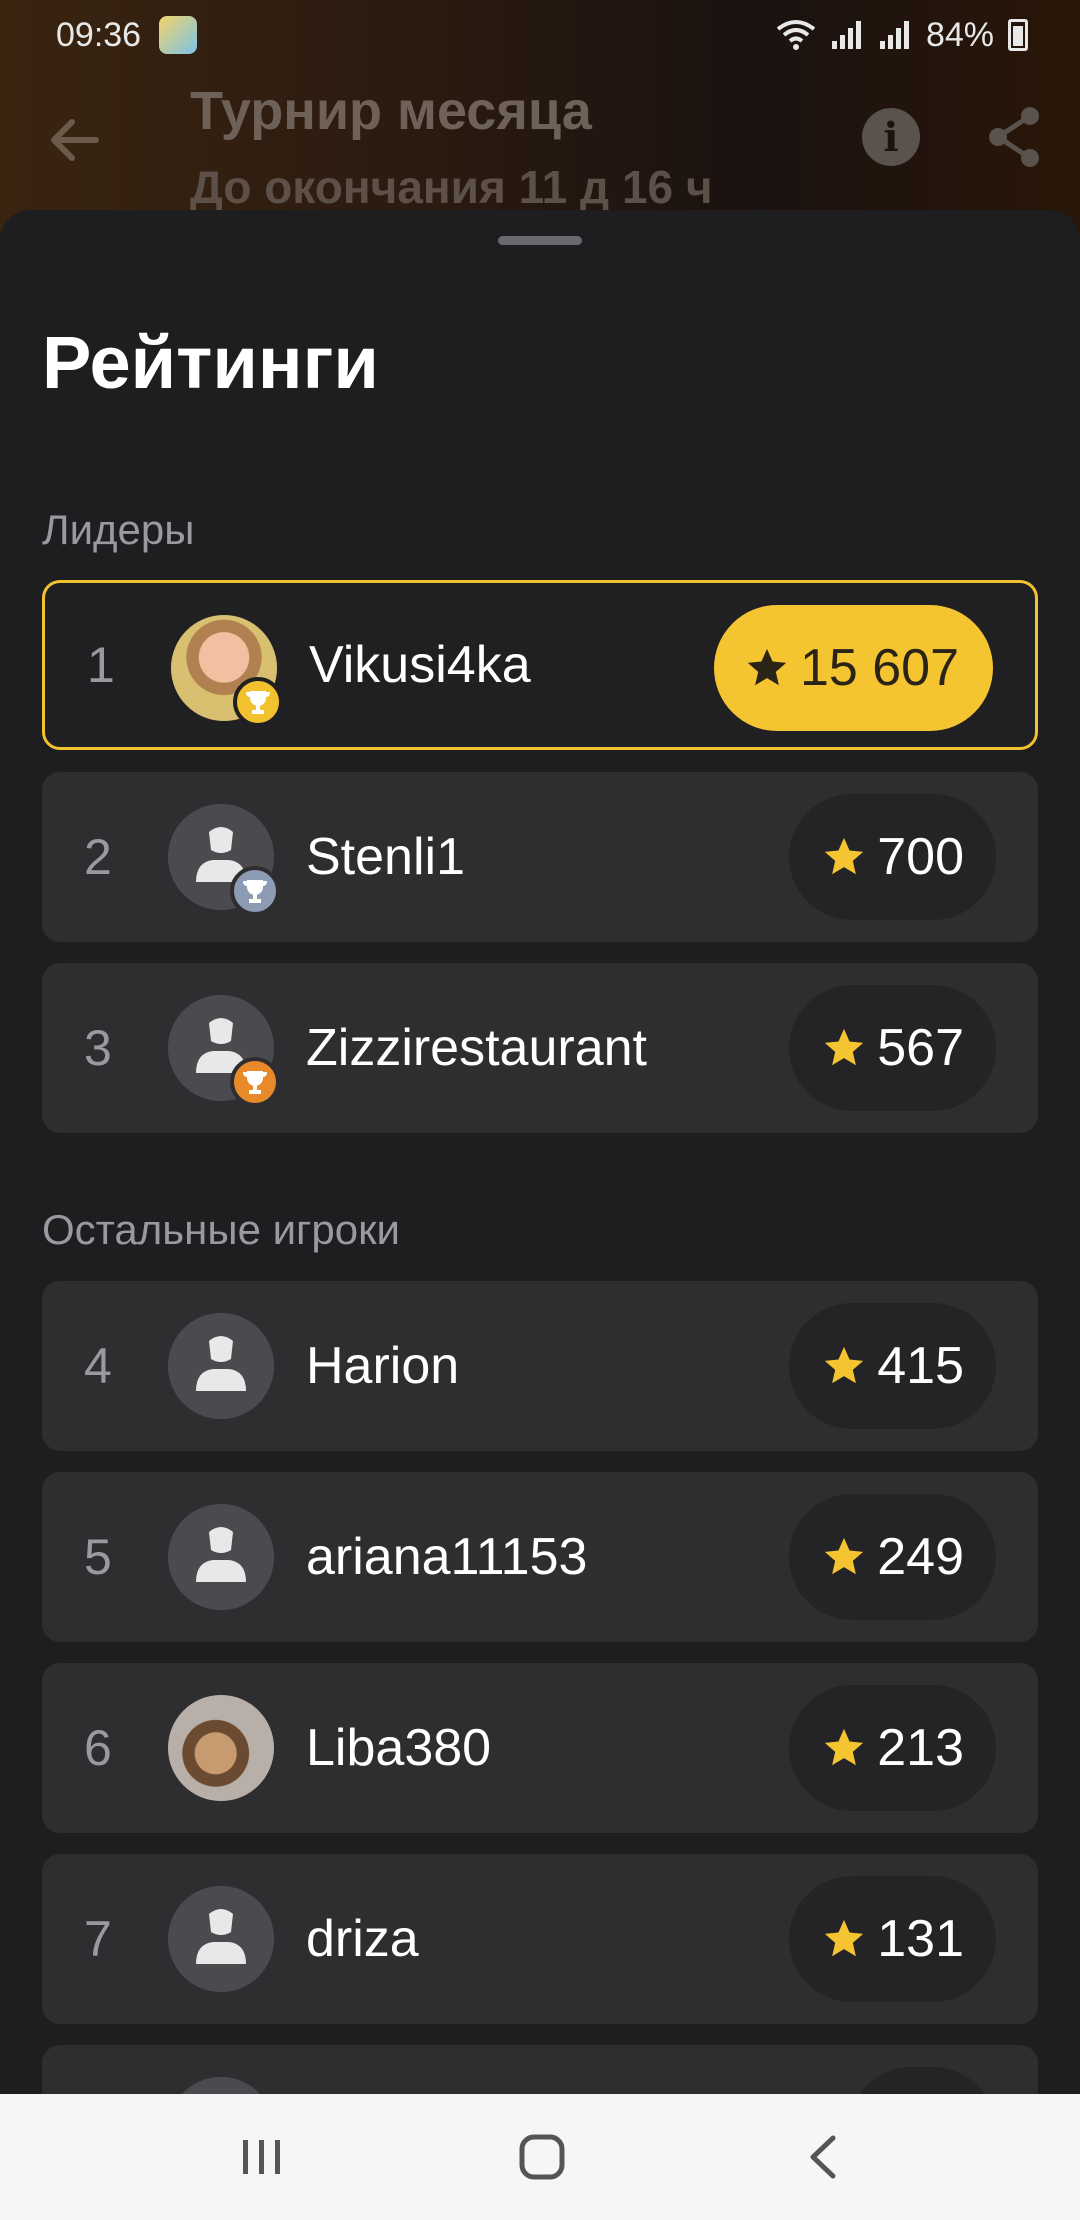 The width and height of the screenshot is (1080, 2220). I want to click on tournament-countdown: До окончания 11 д 16 ч, so click(451, 187).